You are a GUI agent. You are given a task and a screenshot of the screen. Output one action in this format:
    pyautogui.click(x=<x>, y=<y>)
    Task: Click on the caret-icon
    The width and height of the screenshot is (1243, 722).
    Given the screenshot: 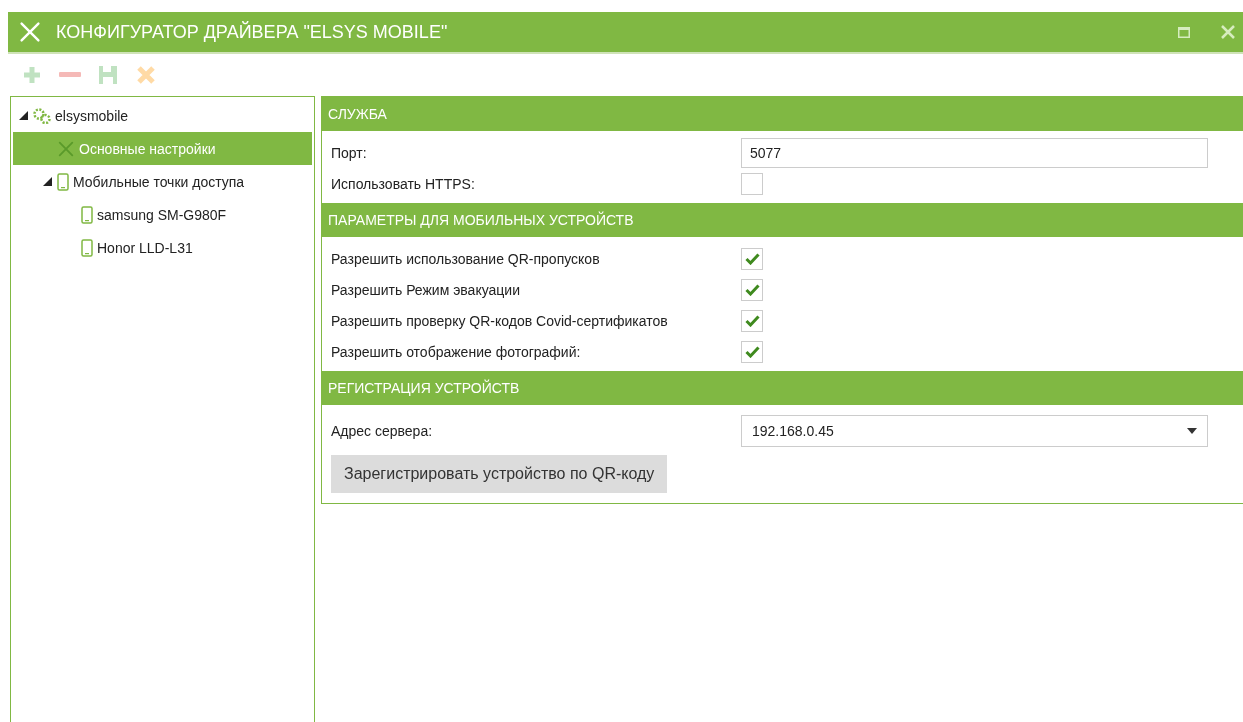 What is the action you would take?
    pyautogui.click(x=1192, y=431)
    